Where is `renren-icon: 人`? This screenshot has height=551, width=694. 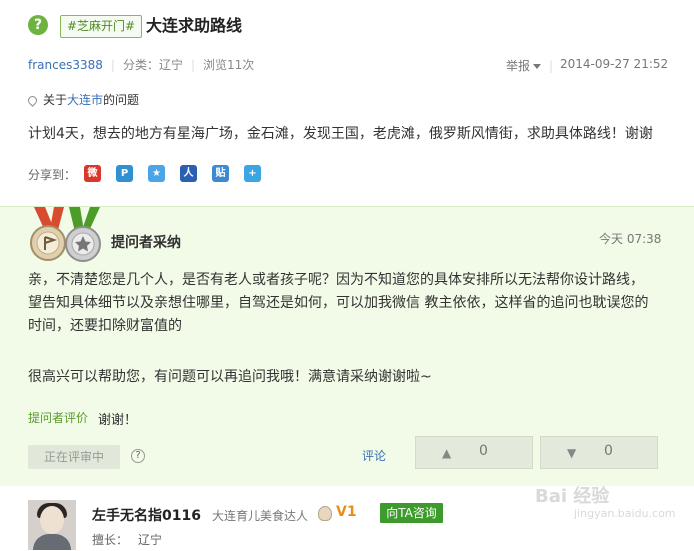 renren-icon: 人 is located at coordinates (188, 173).